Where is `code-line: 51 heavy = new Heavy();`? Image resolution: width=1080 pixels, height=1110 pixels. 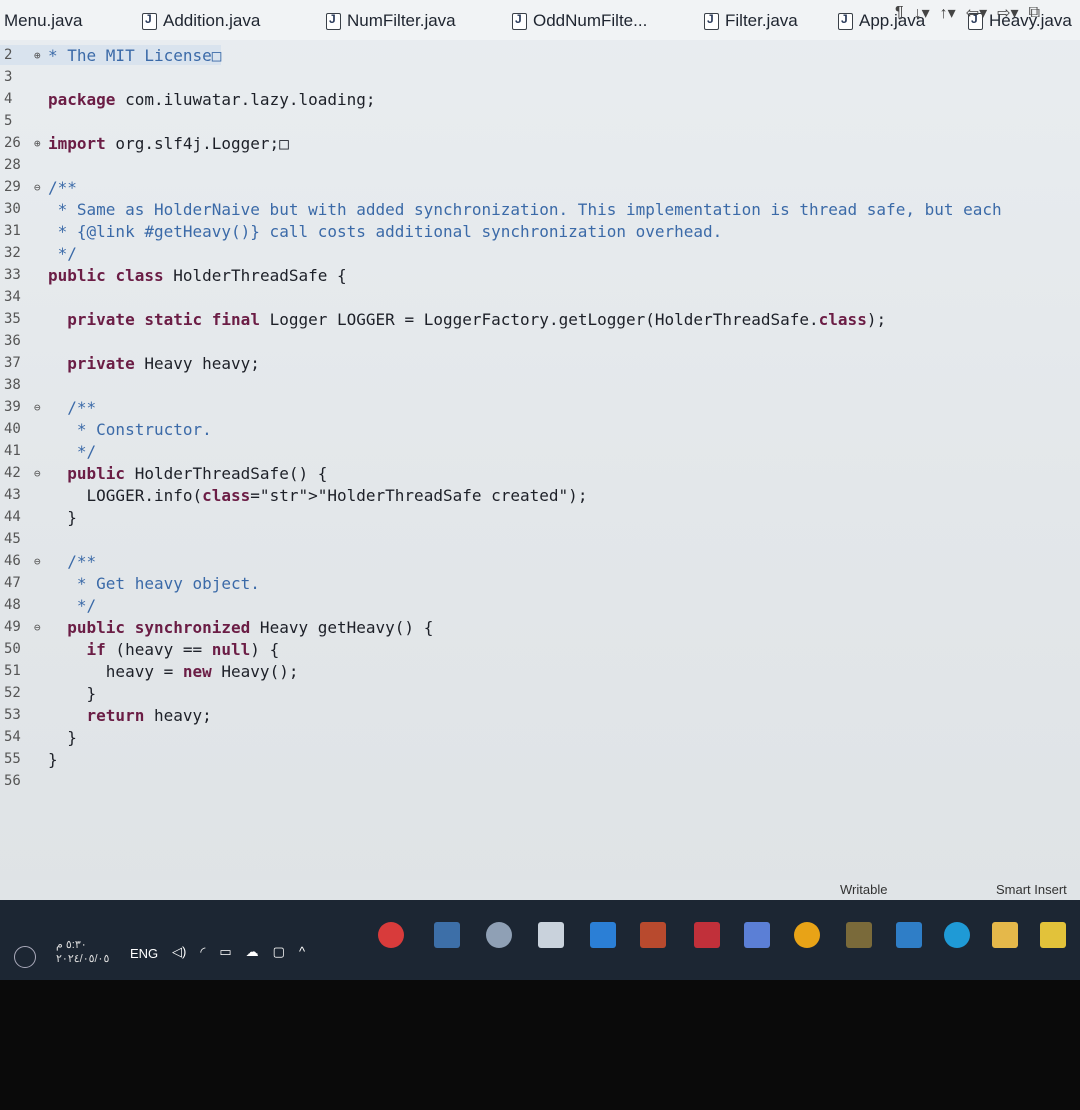 code-line: 51 heavy = new Heavy(); is located at coordinates (149, 671).